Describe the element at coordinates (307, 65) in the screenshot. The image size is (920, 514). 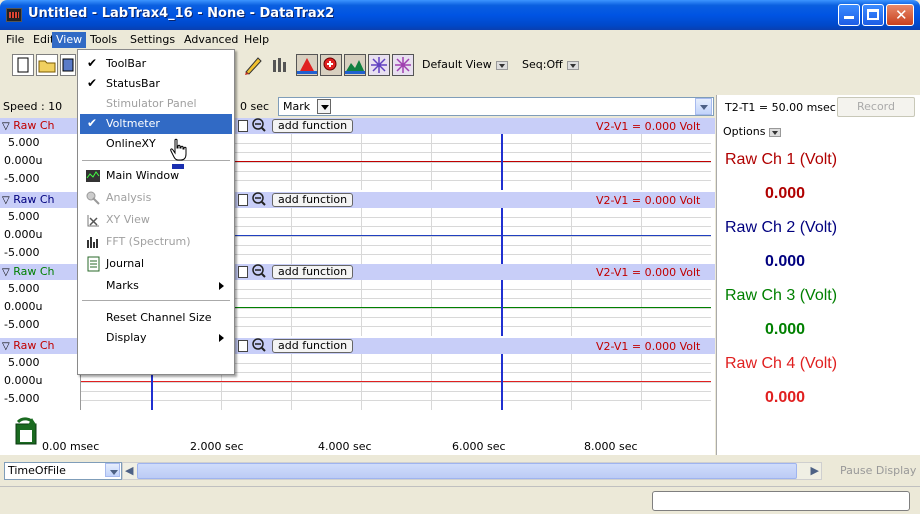
I see `peak-button` at that location.